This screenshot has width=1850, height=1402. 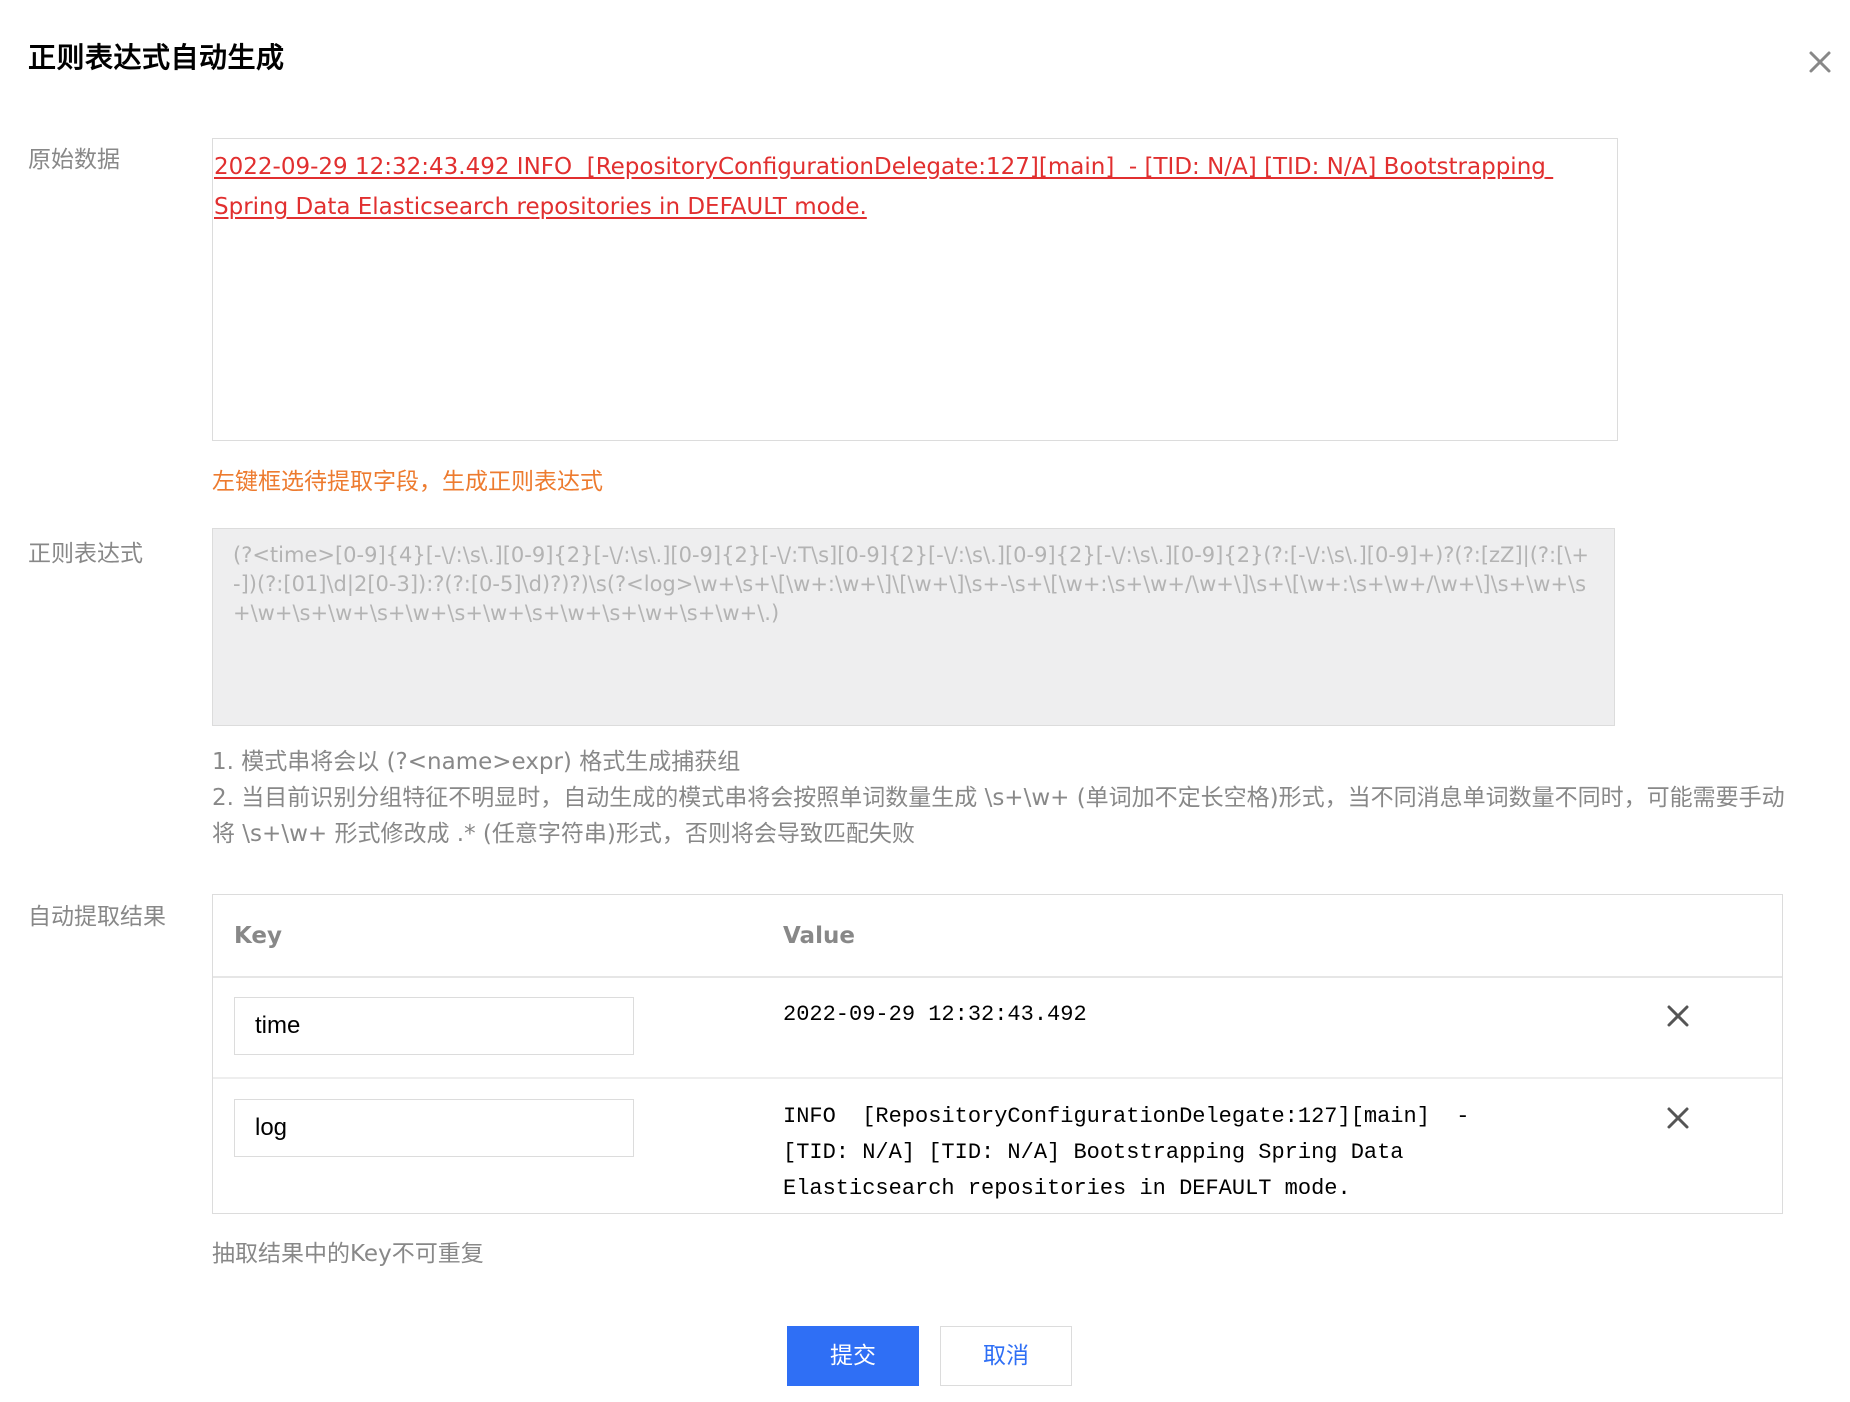 What do you see at coordinates (407, 482) in the screenshot?
I see `raw-data-hint: 左键框选待提取字段，生成正则表达式` at bounding box center [407, 482].